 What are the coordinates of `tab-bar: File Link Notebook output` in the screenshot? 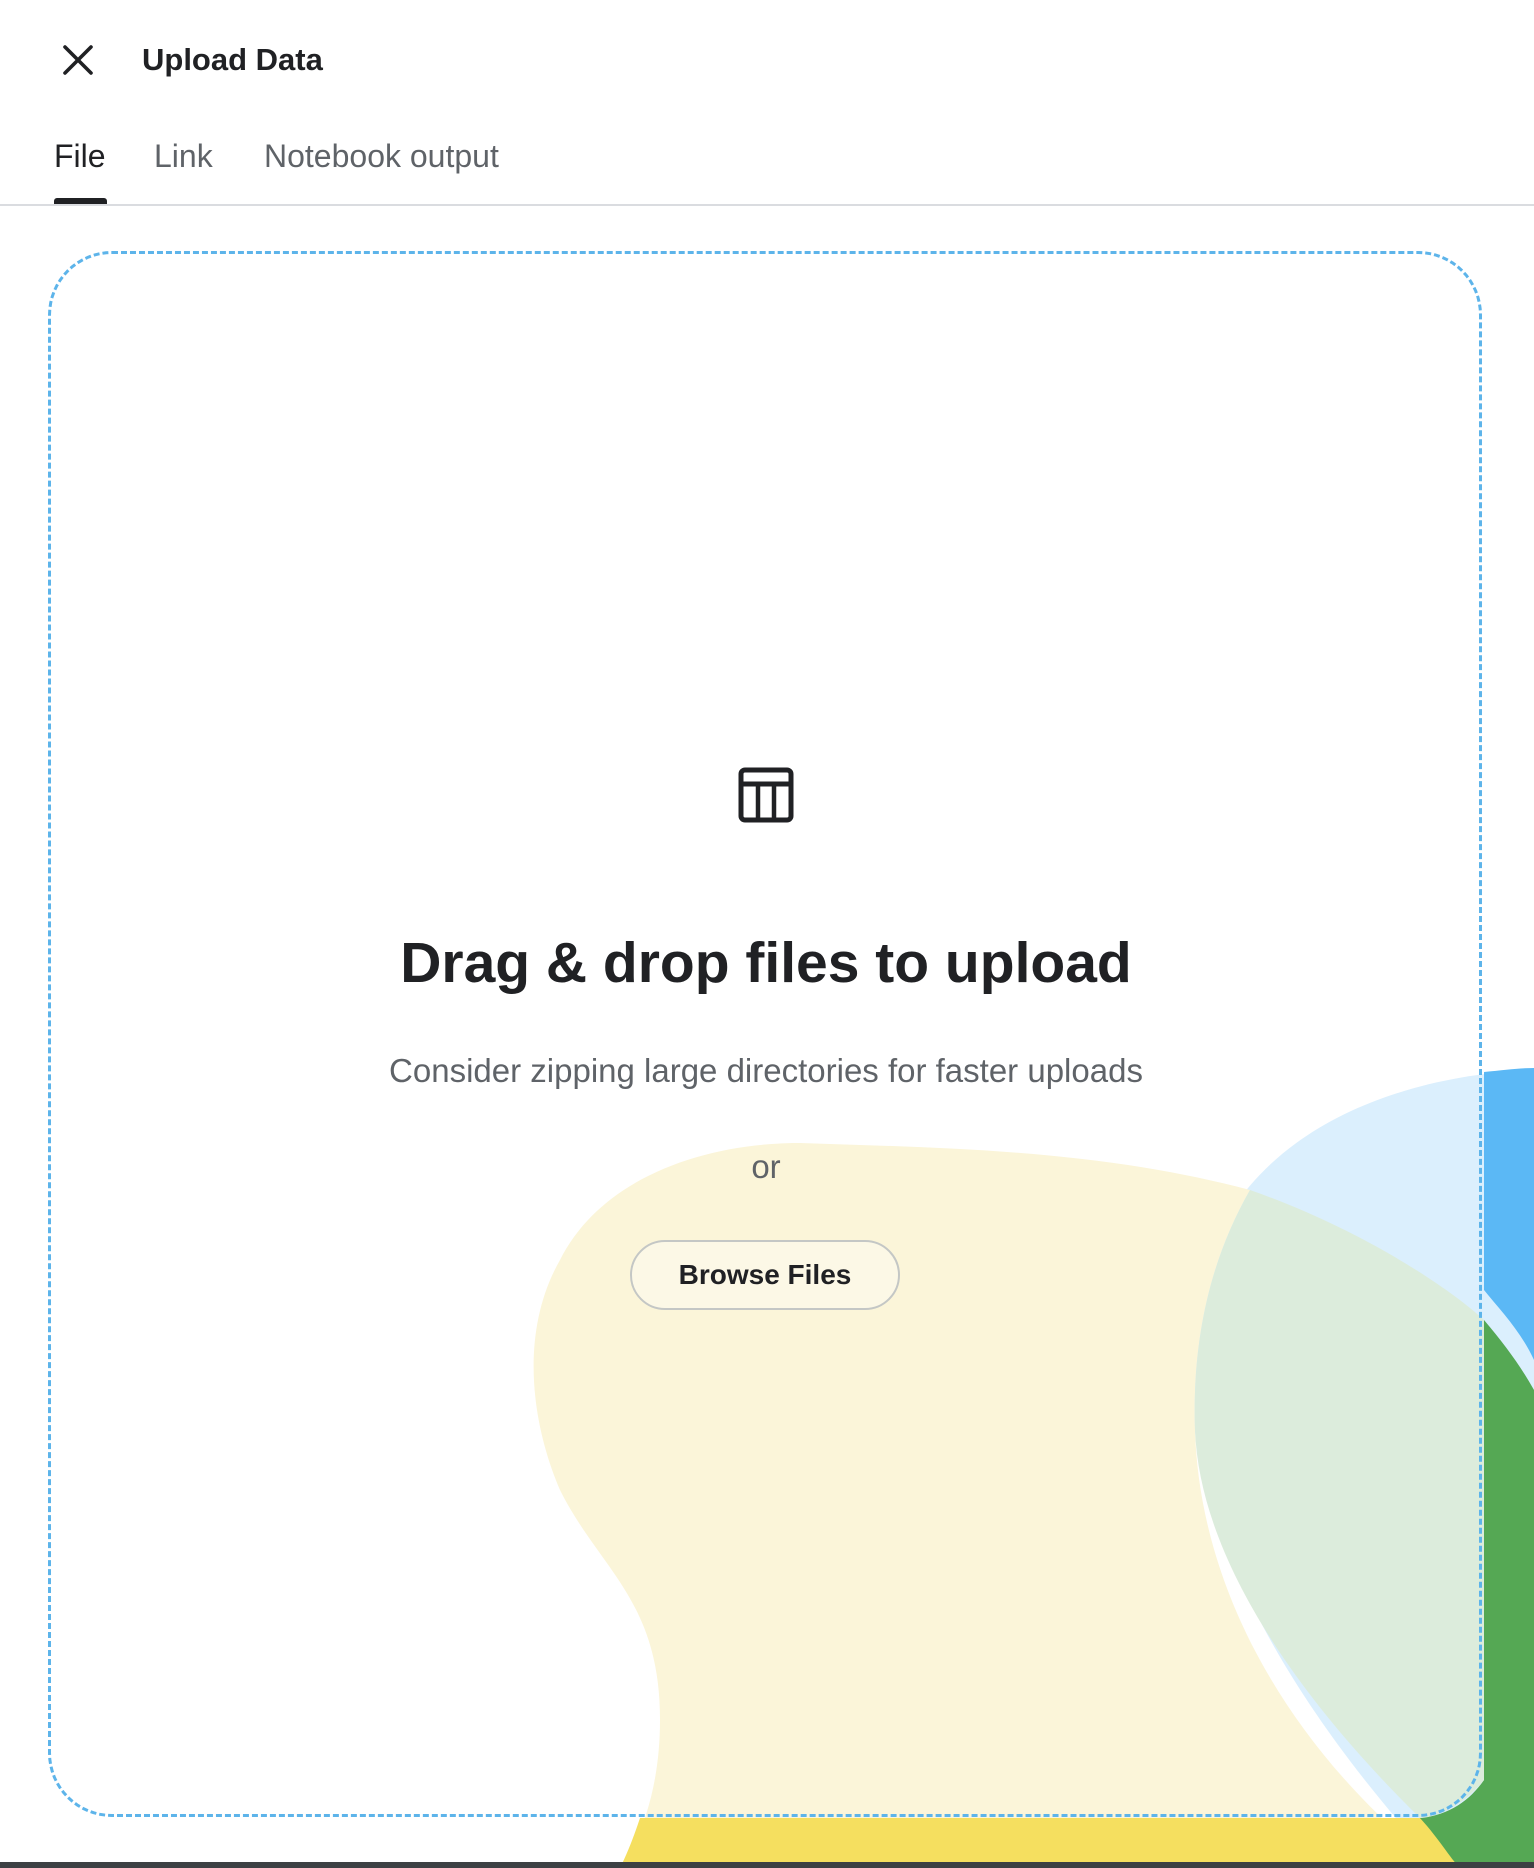 It's located at (767, 163).